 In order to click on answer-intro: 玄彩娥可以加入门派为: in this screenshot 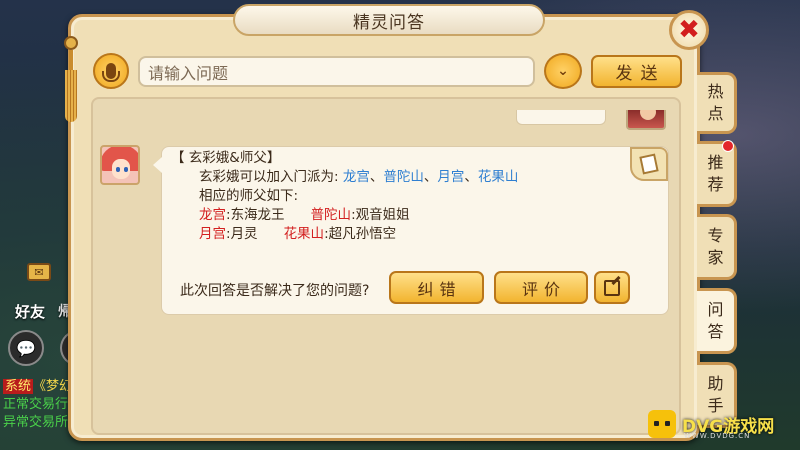, I will do `click(269, 177)`.